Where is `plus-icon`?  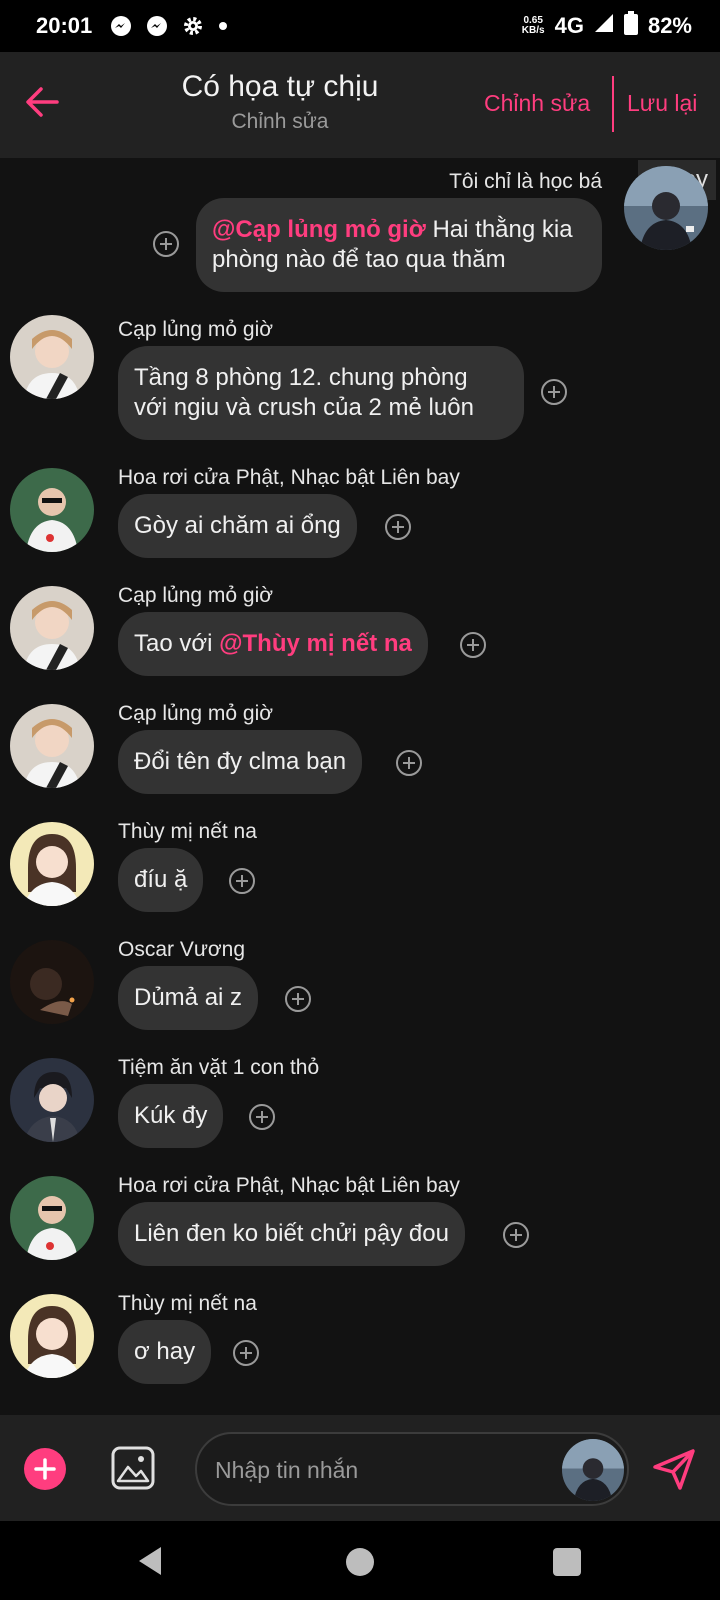 plus-icon is located at coordinates (45, 1469).